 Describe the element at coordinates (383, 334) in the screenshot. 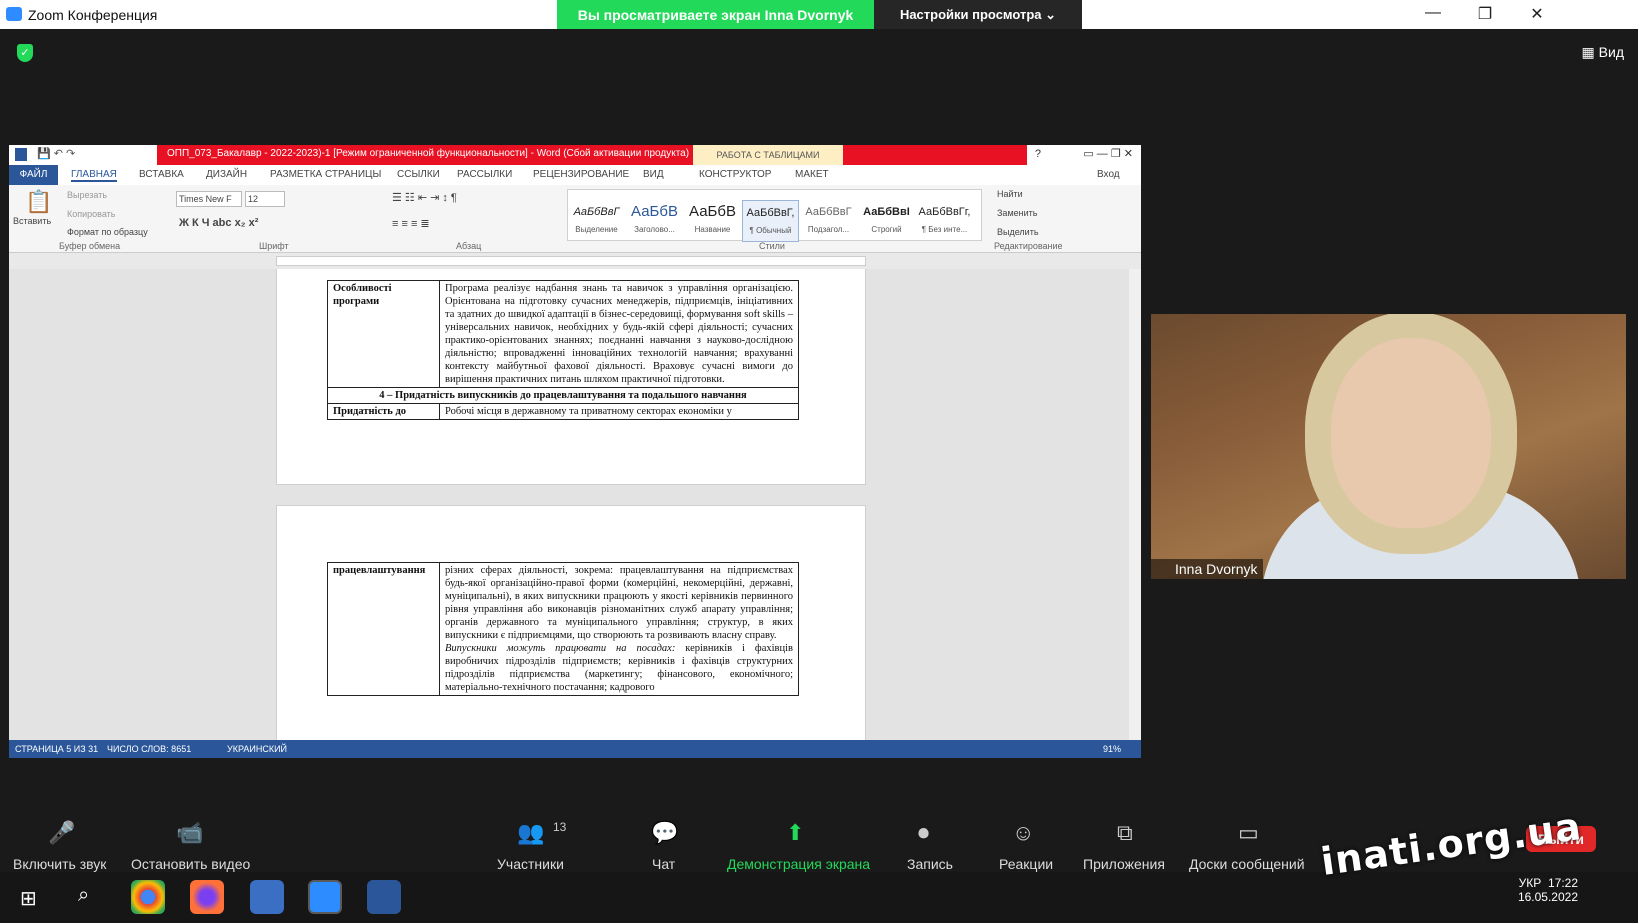

I see `table-cell: Особливості програми` at that location.